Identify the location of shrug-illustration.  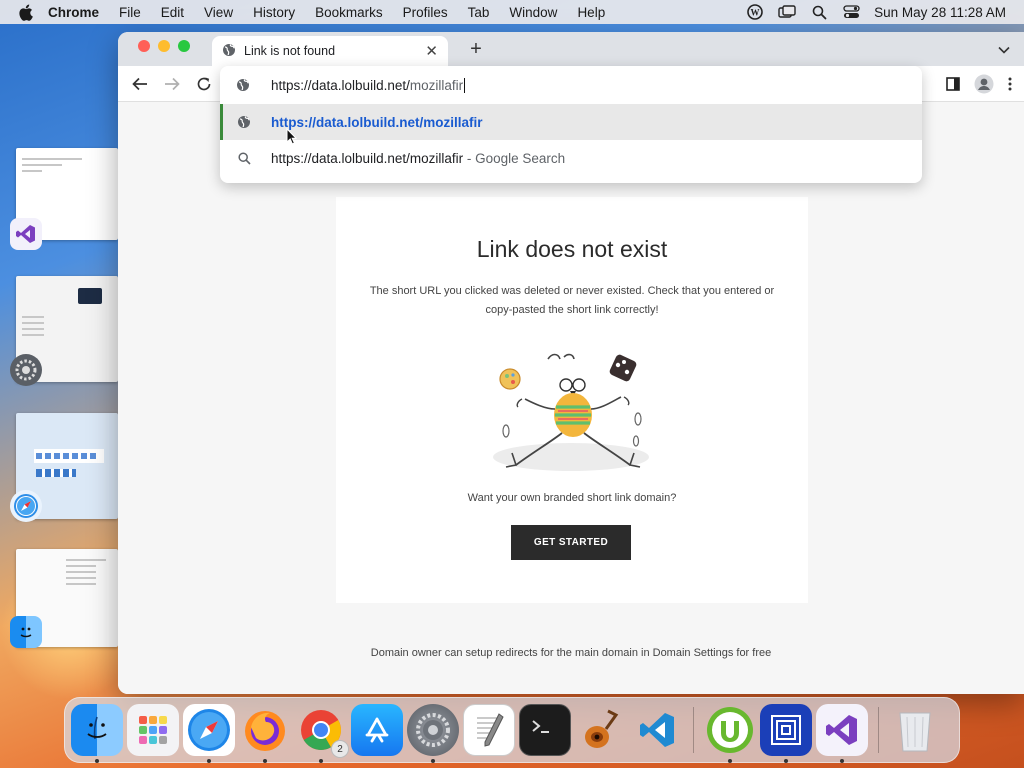
(571, 412).